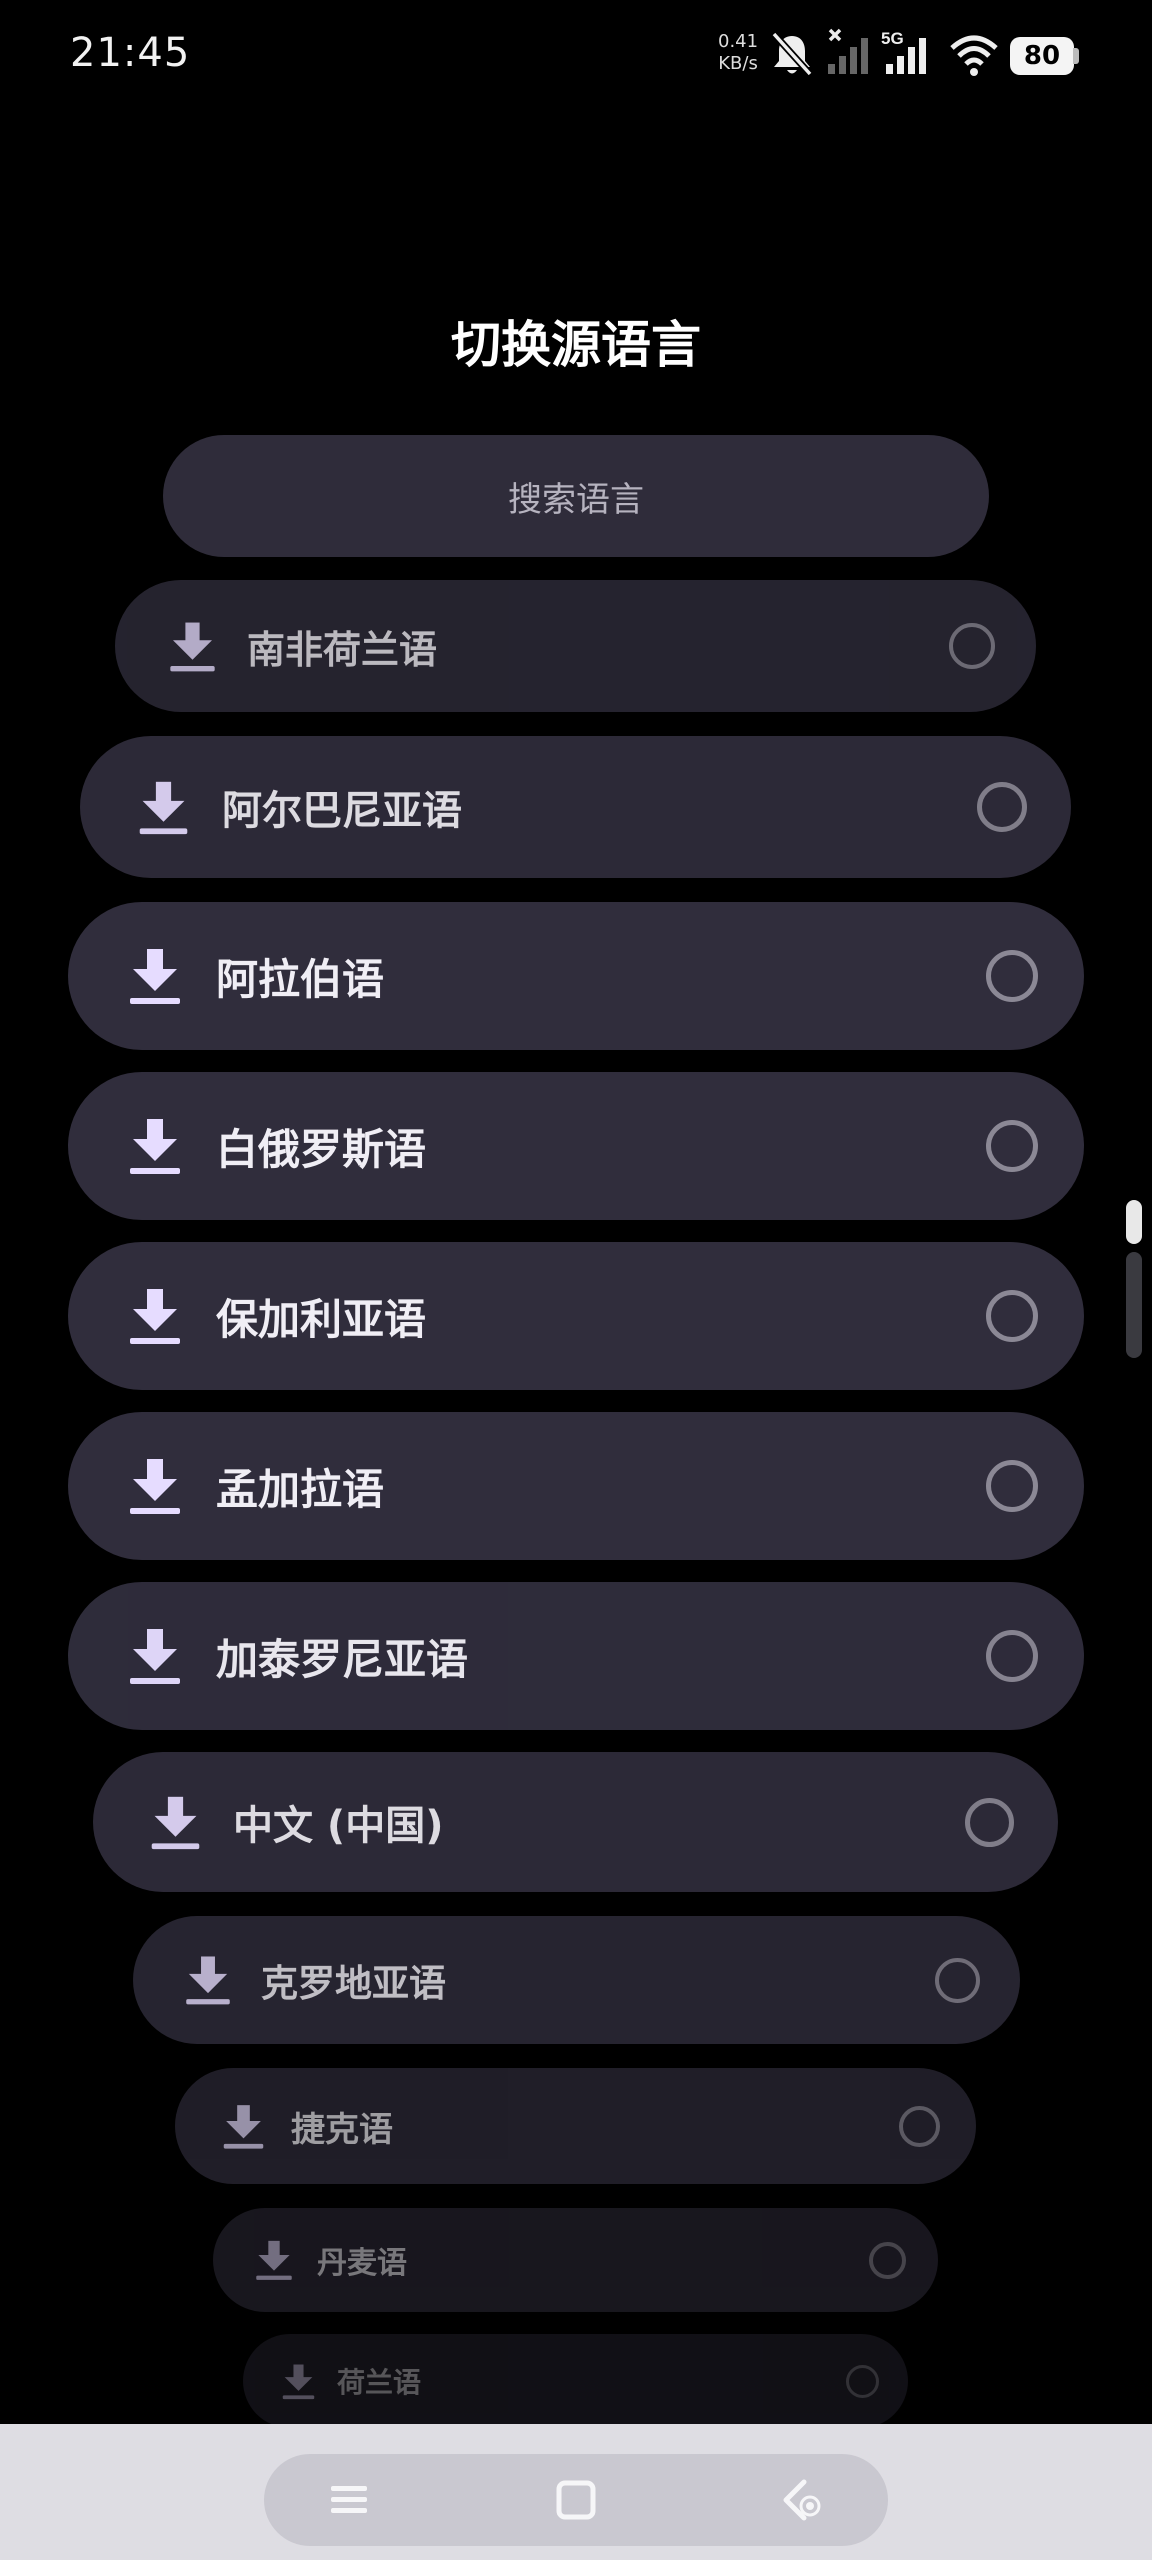  Describe the element at coordinates (1076, 56) in the screenshot. I see `battery-tip` at that location.